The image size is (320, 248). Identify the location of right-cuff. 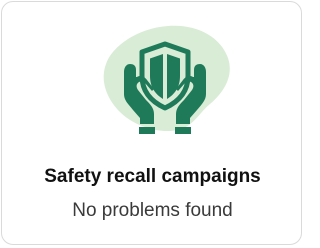
(183, 130).